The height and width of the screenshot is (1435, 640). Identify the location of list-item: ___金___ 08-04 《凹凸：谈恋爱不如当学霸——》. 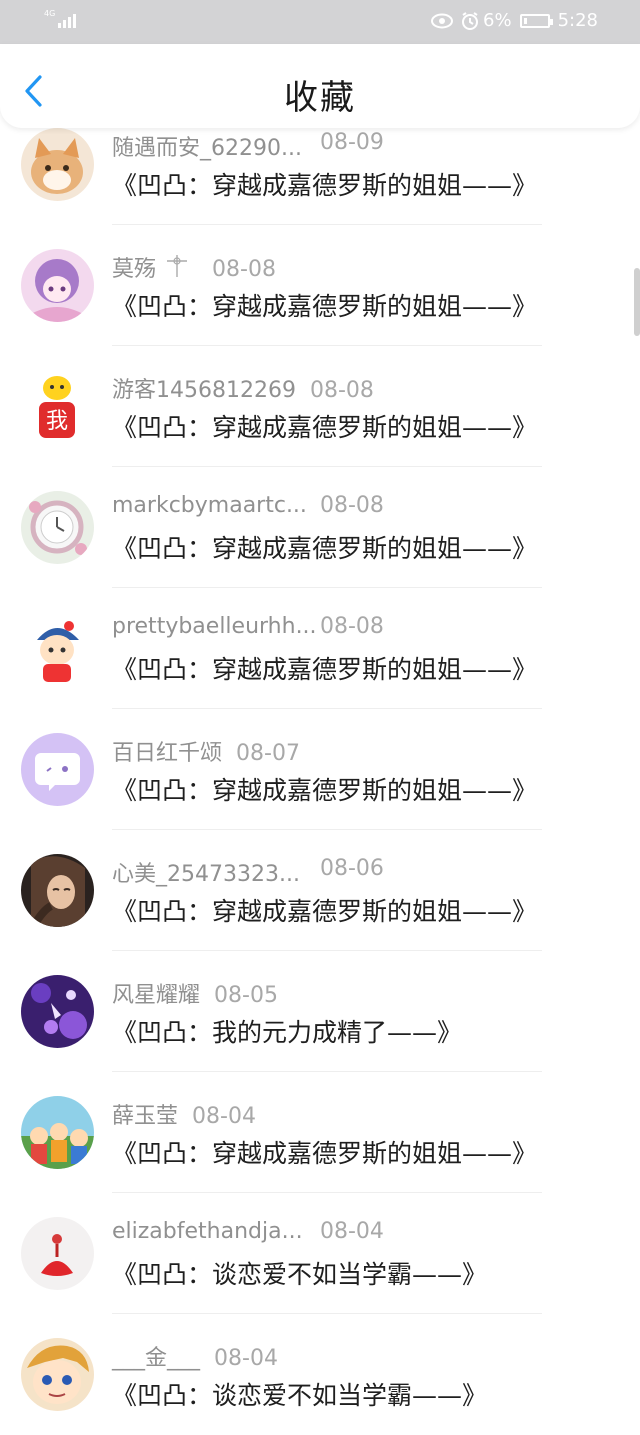
(320, 1374).